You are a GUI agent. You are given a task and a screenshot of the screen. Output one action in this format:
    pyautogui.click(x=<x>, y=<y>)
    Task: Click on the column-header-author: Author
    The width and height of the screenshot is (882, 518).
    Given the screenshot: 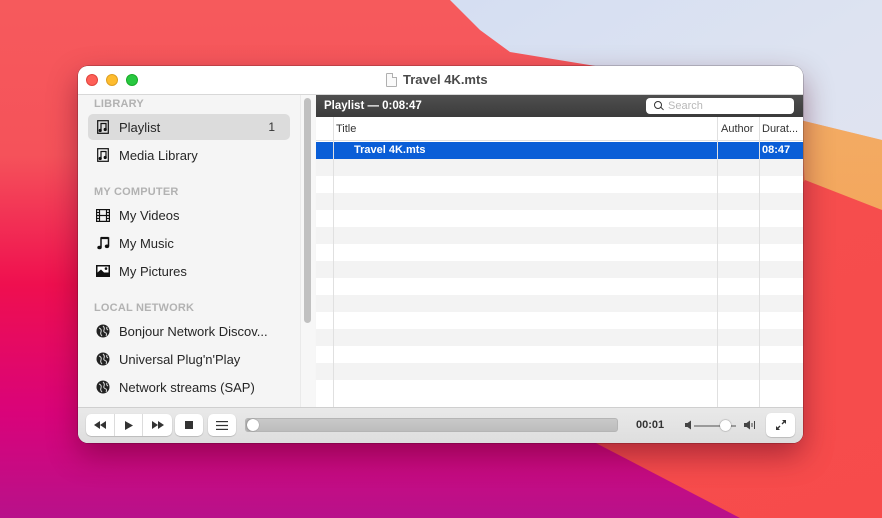 What is the action you would take?
    pyautogui.click(x=735, y=129)
    